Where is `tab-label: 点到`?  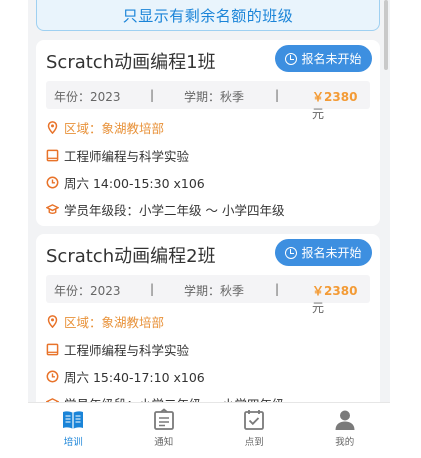
tab-label: 点到 is located at coordinates (254, 442).